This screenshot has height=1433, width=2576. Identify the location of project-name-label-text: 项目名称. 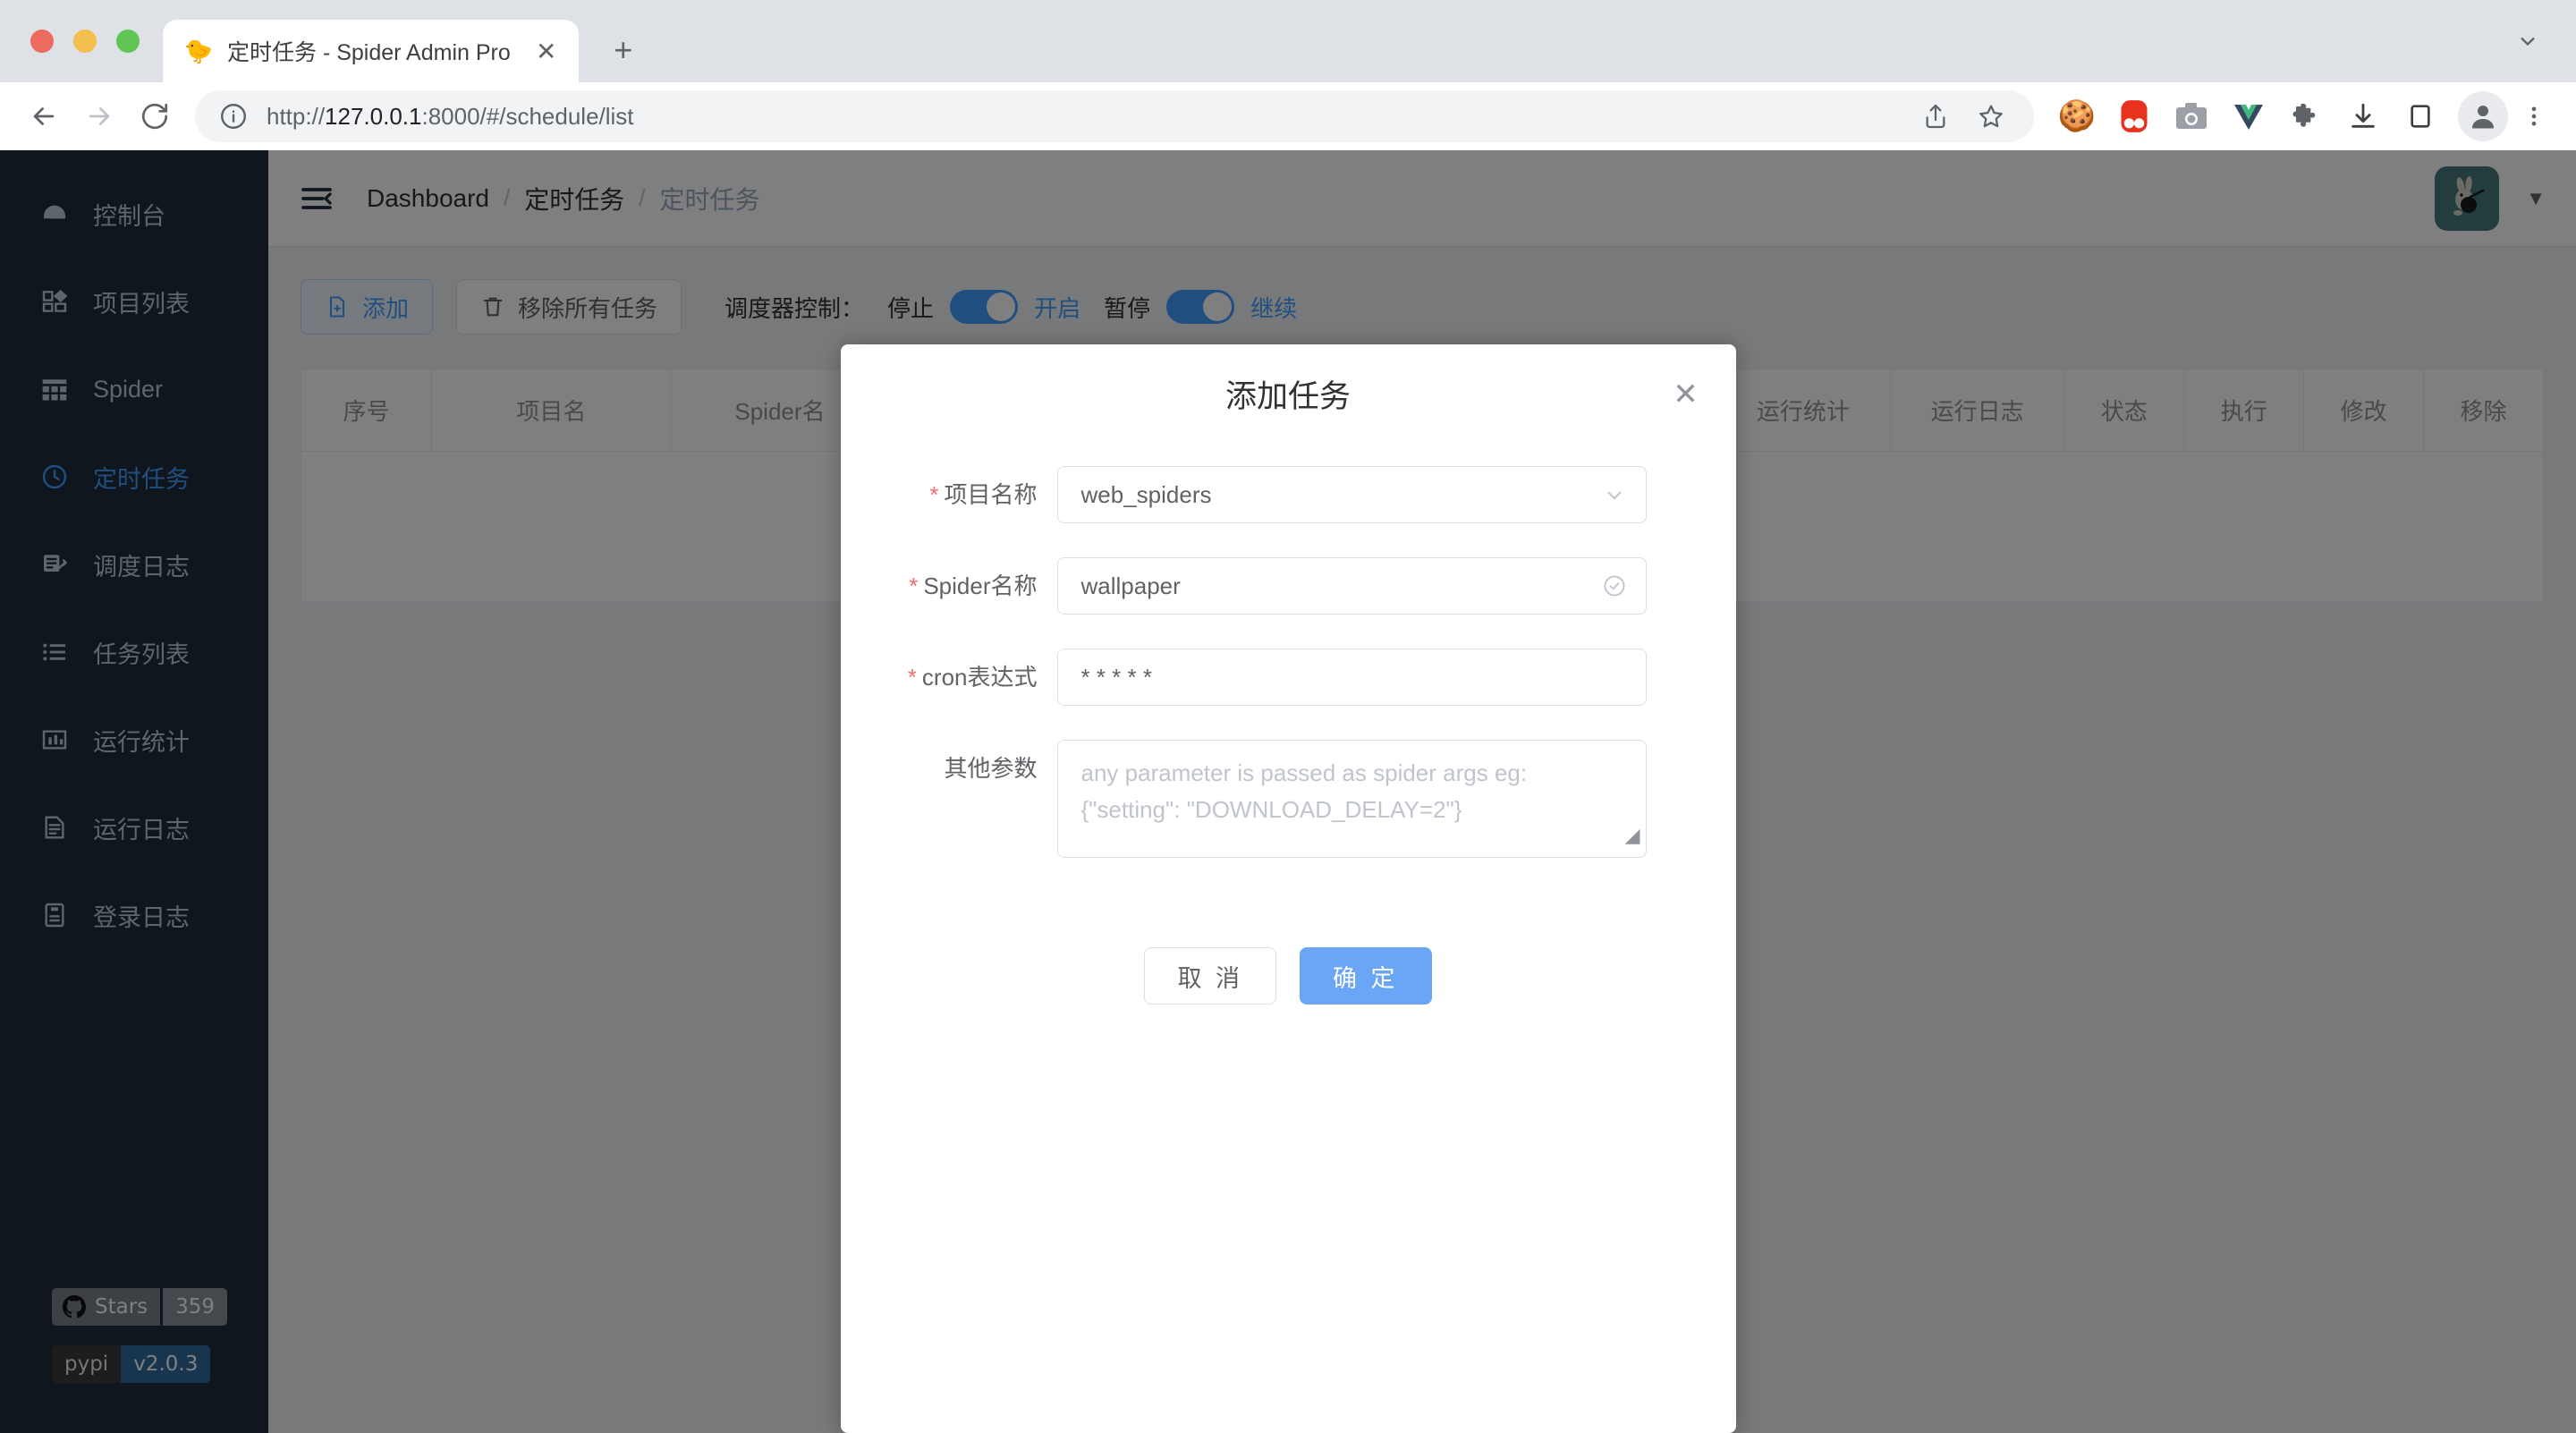
(991, 494).